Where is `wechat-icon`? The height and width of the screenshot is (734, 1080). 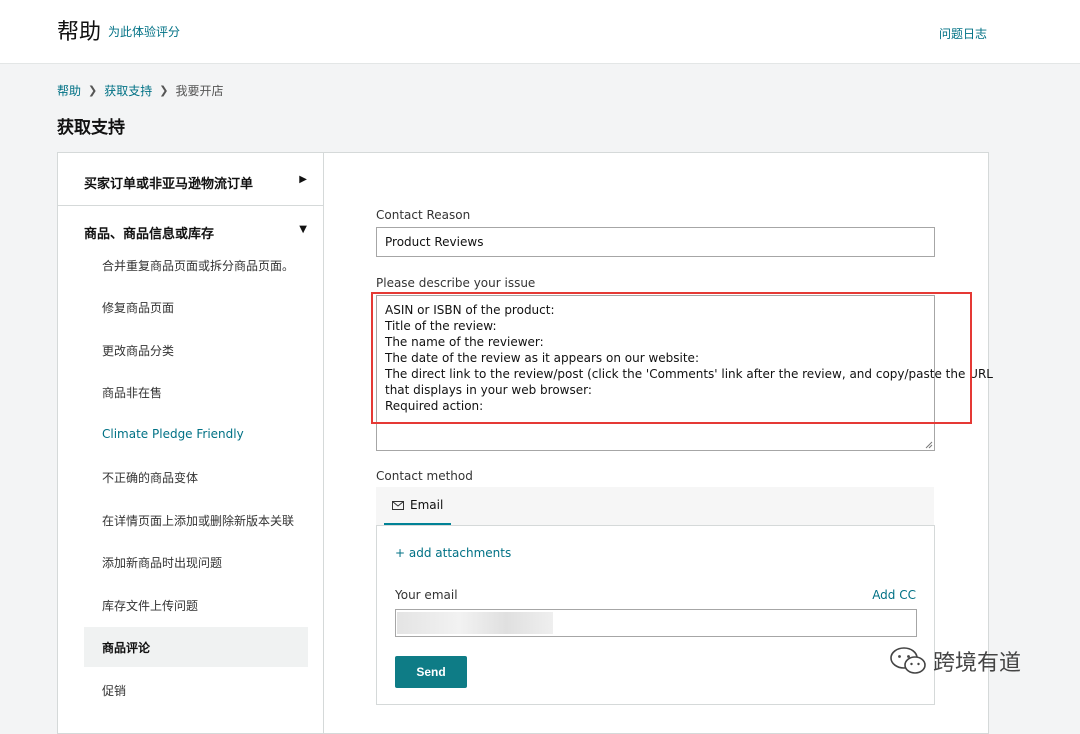
wechat-icon is located at coordinates (908, 660).